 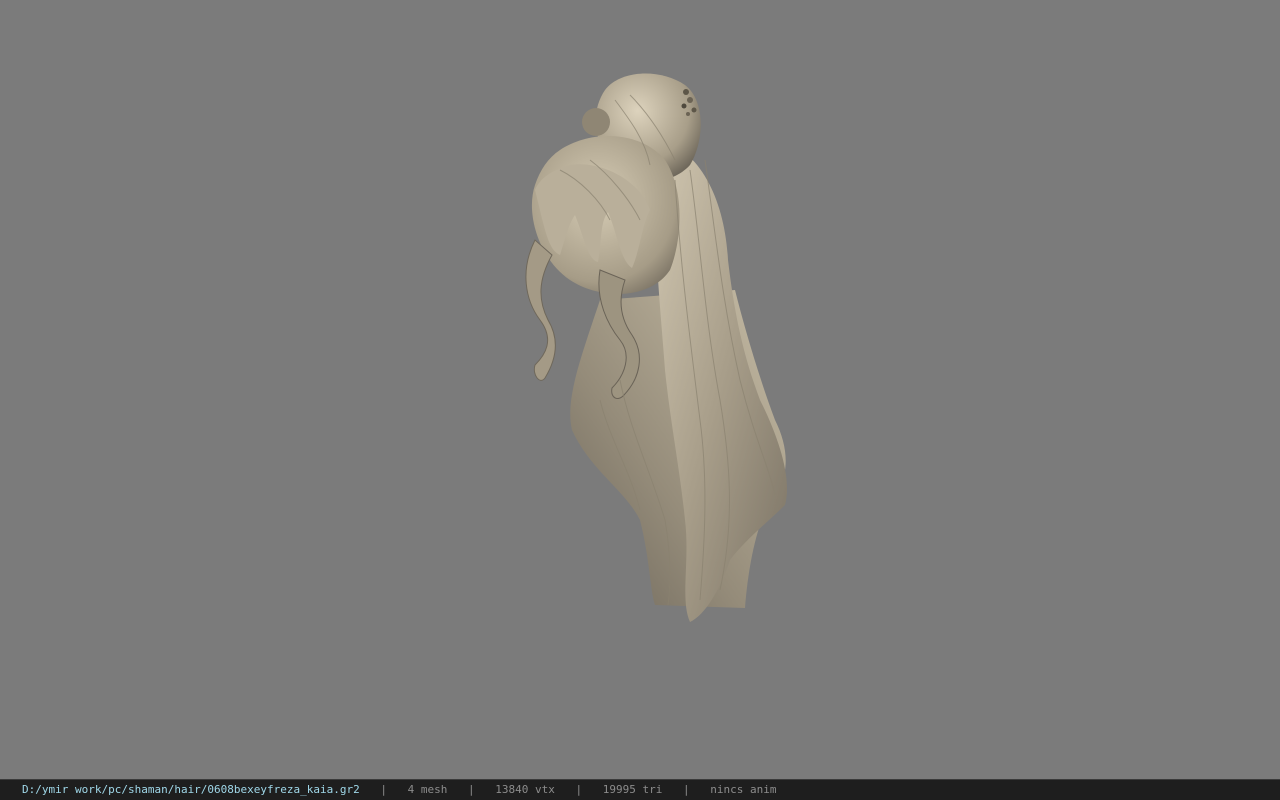 I want to click on triangle-count: 19995 tri, so click(x=632, y=789).